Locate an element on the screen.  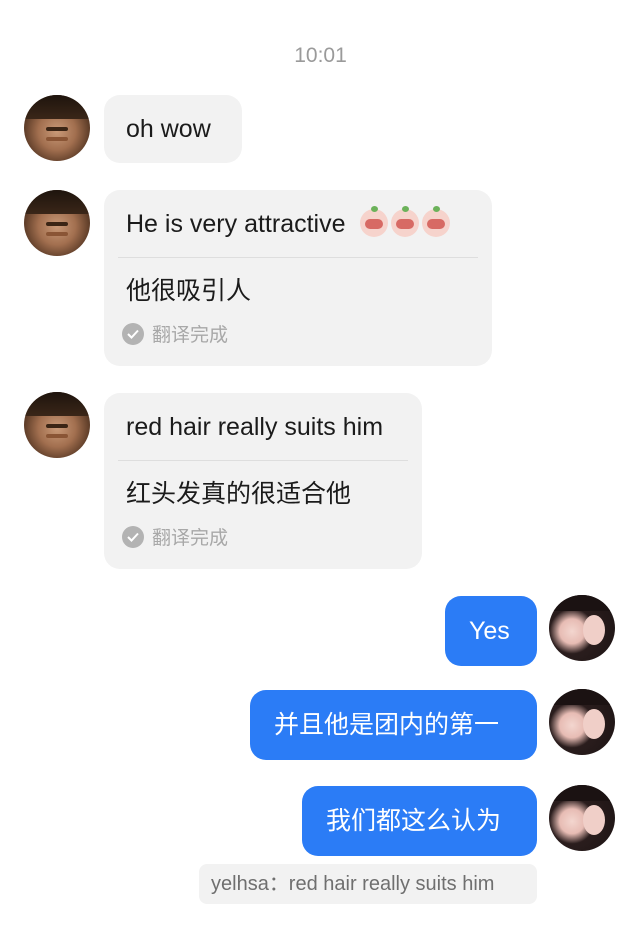
message-text: red hair really suits him is located at coordinates (255, 427).